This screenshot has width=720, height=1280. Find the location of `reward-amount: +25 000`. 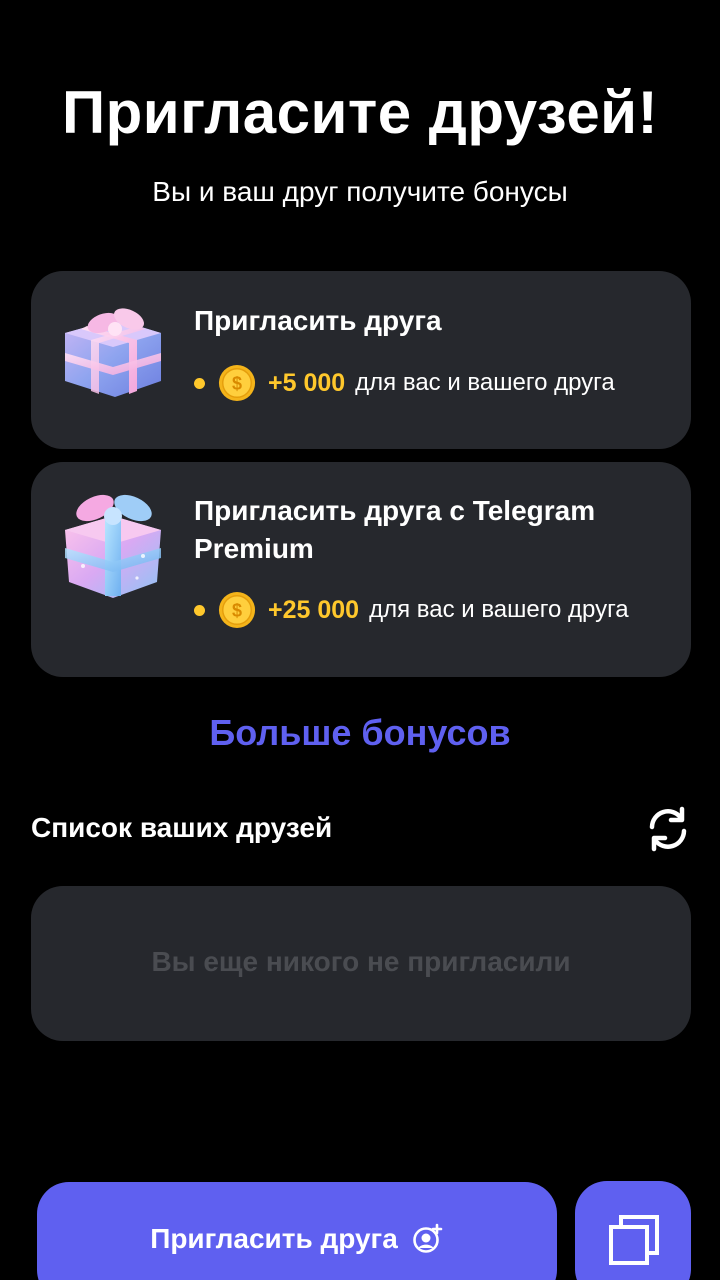

reward-amount: +25 000 is located at coordinates (314, 609).